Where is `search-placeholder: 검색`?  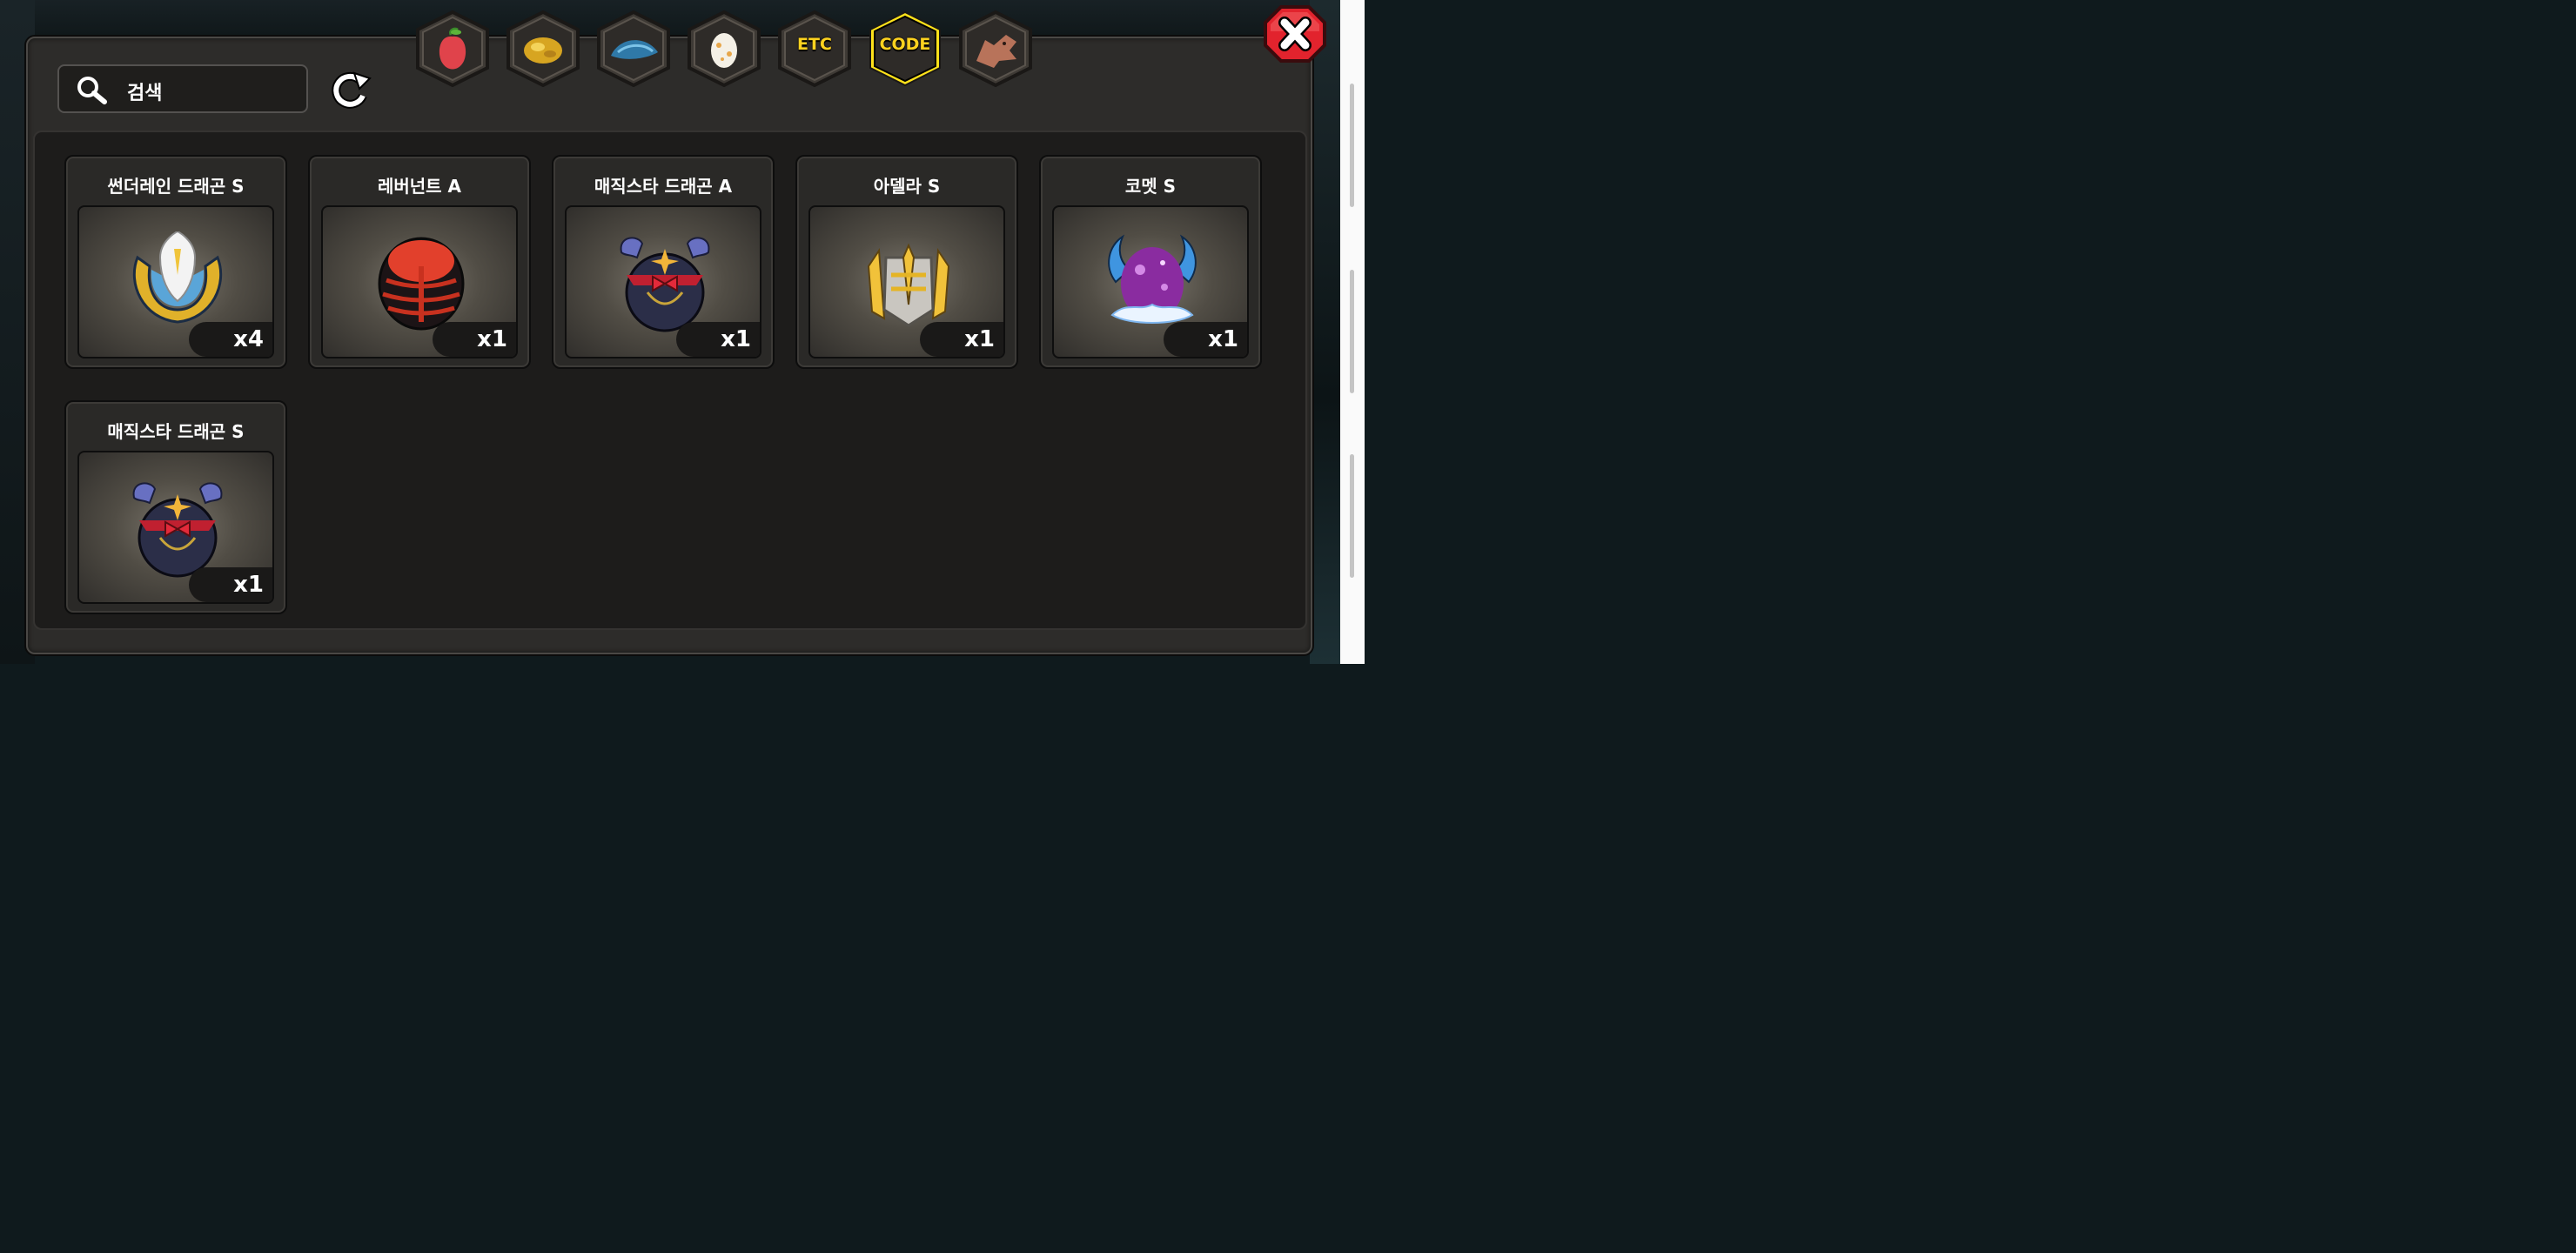 search-placeholder: 검색 is located at coordinates (145, 93).